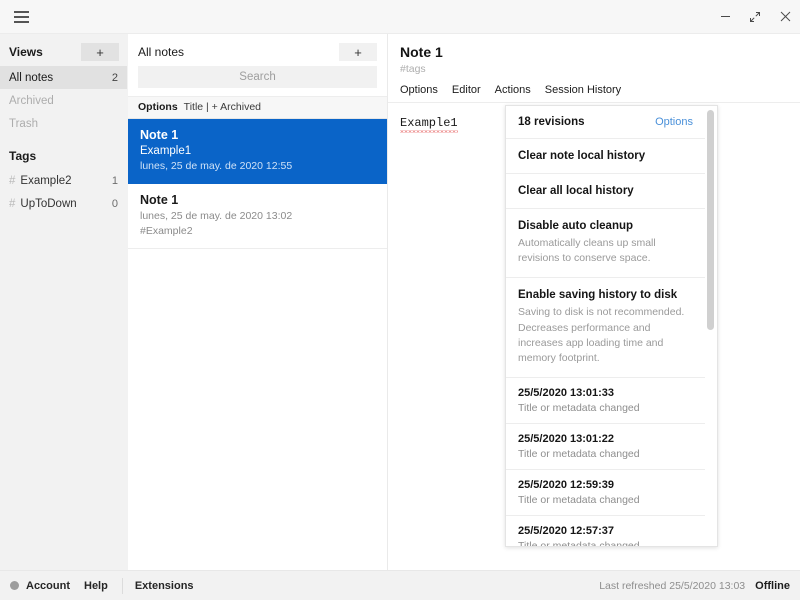 The height and width of the screenshot is (600, 800). What do you see at coordinates (257, 77) in the screenshot?
I see `search-input` at bounding box center [257, 77].